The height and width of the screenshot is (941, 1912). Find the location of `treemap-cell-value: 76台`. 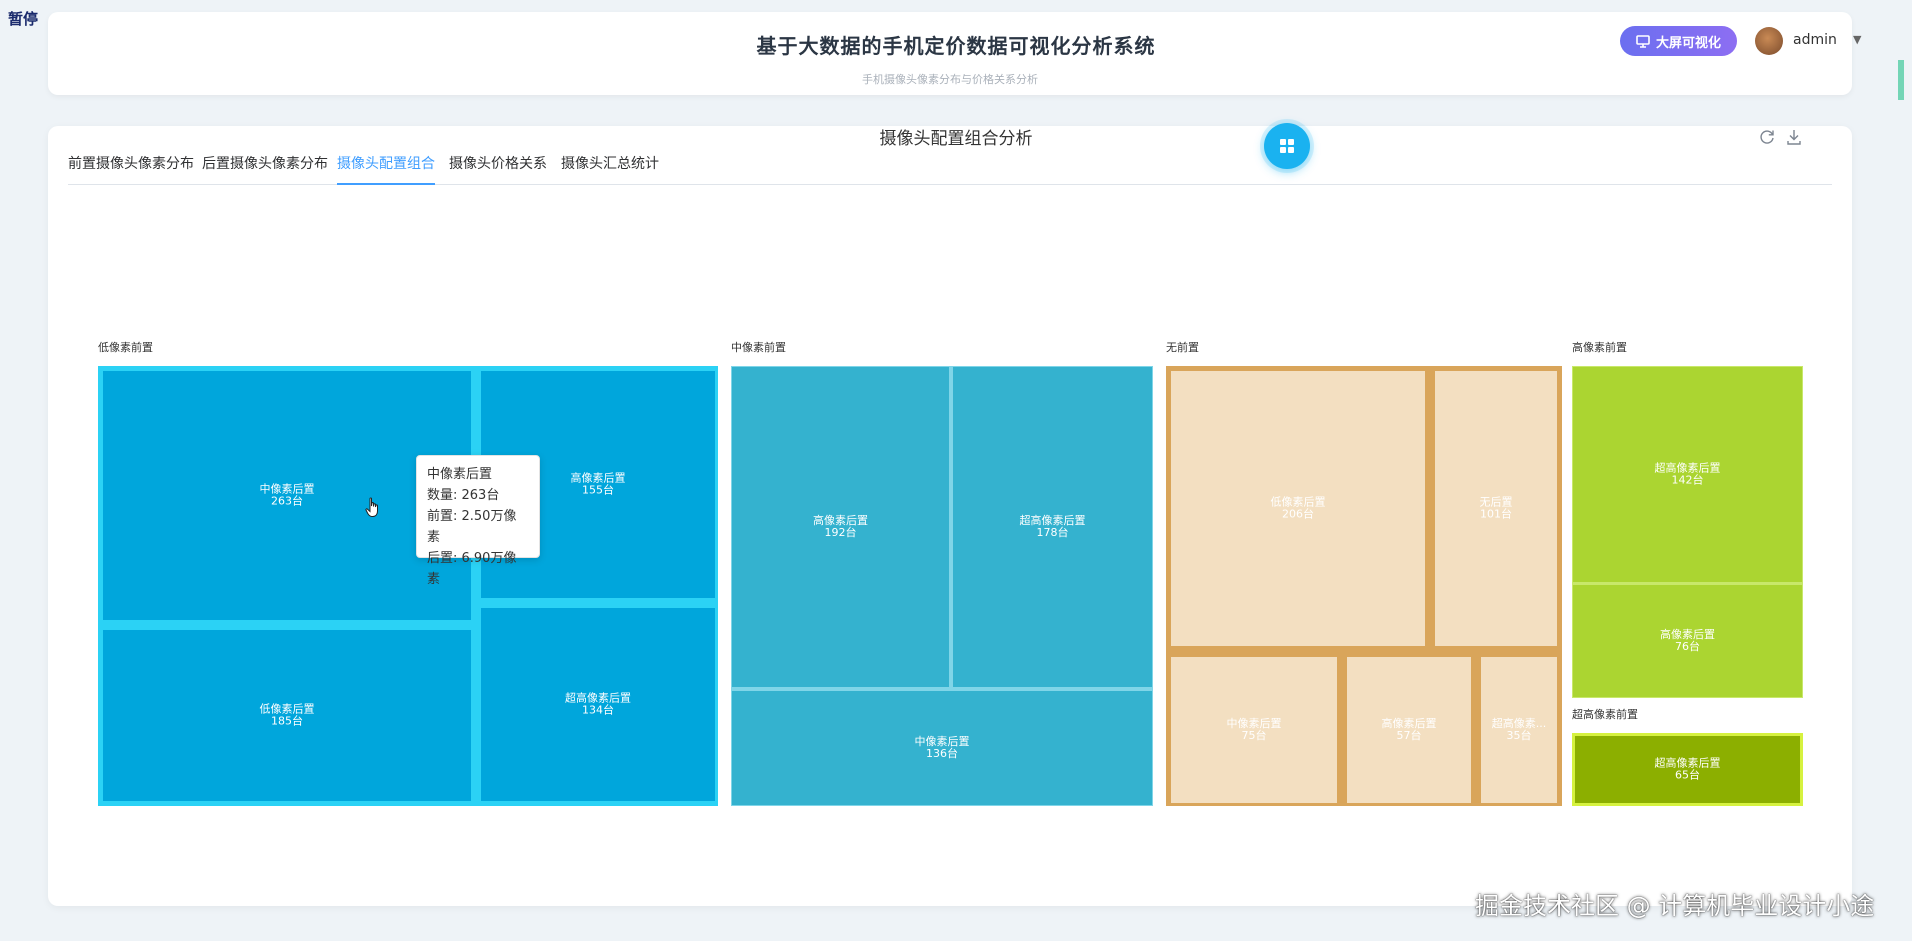

treemap-cell-value: 76台 is located at coordinates (1687, 646).